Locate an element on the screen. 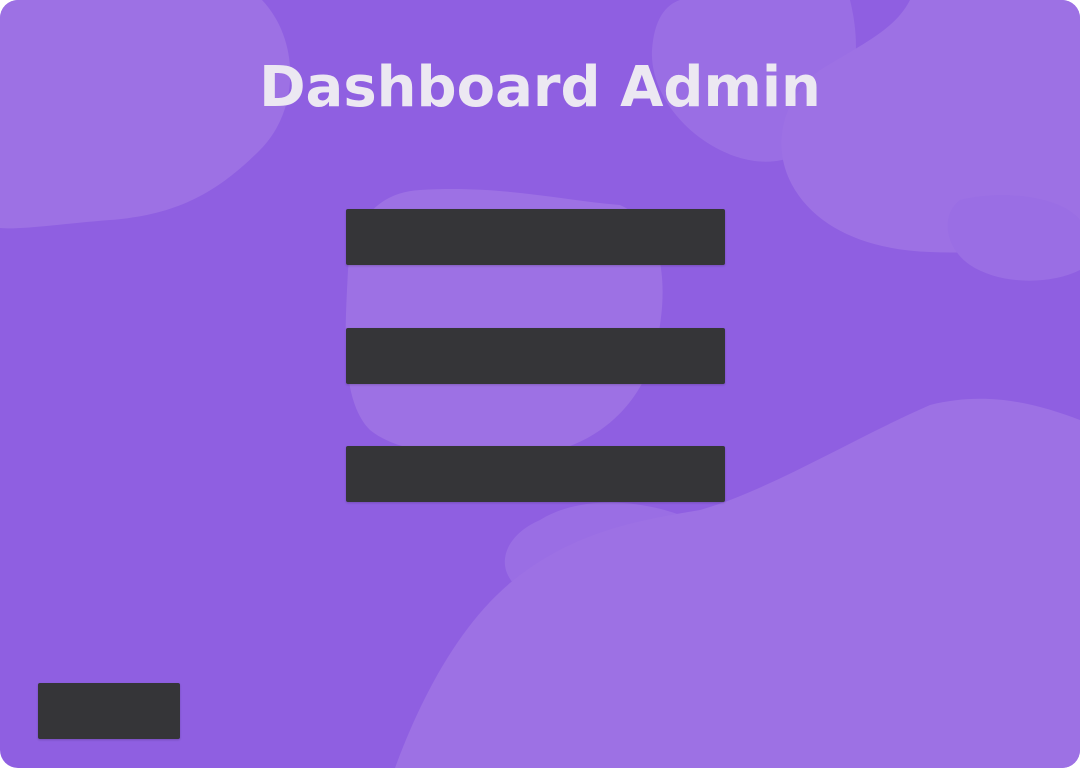 The image size is (1080, 768). page-title: Dashboard Admin is located at coordinates (540, 87).